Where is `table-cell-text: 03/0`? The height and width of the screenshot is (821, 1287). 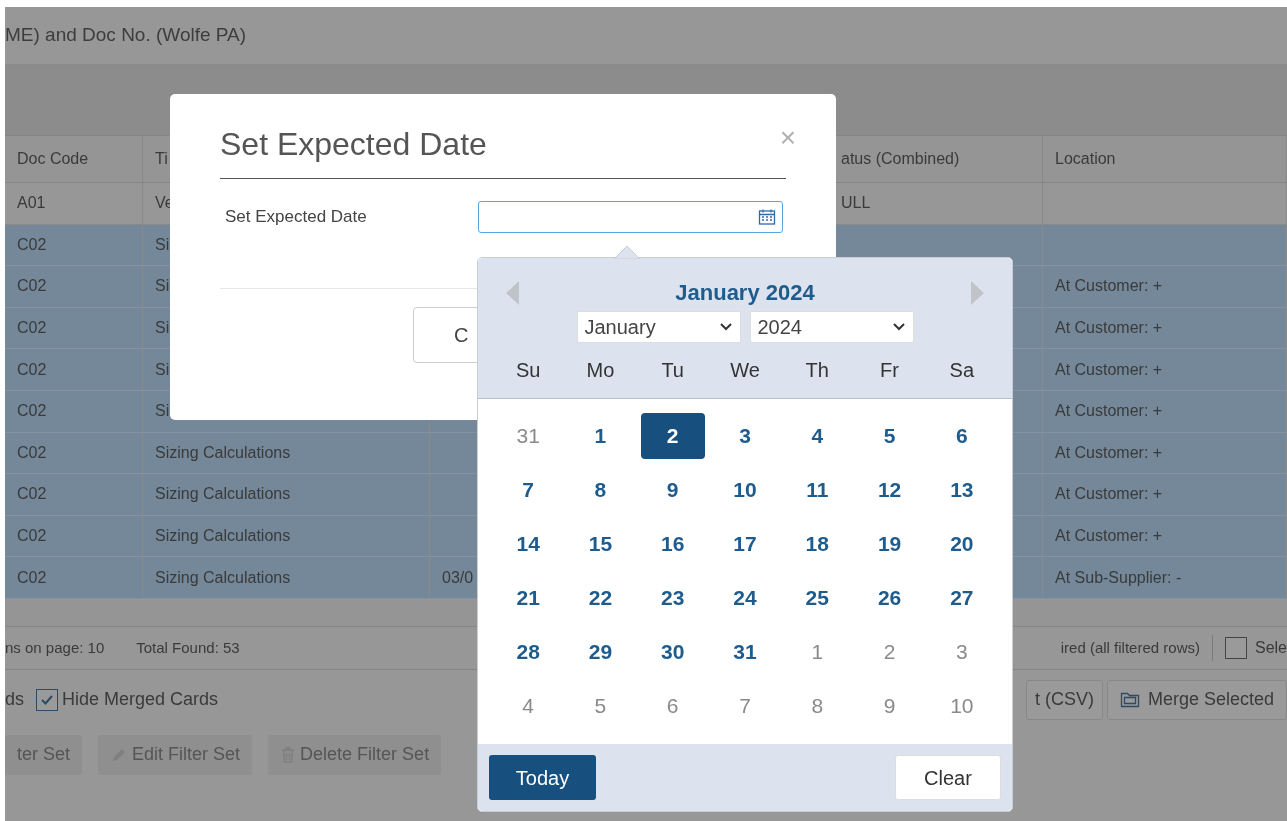
table-cell-text: 03/0 is located at coordinates (458, 577).